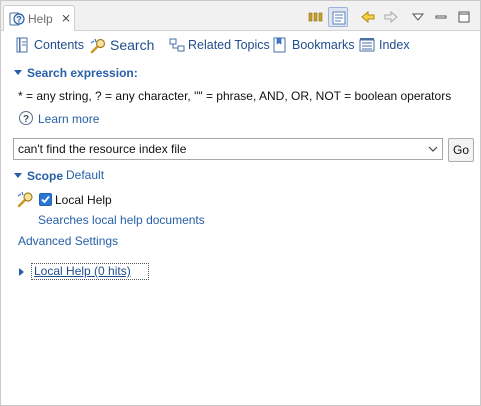  I want to click on bookmarks-icon, so click(279, 45).